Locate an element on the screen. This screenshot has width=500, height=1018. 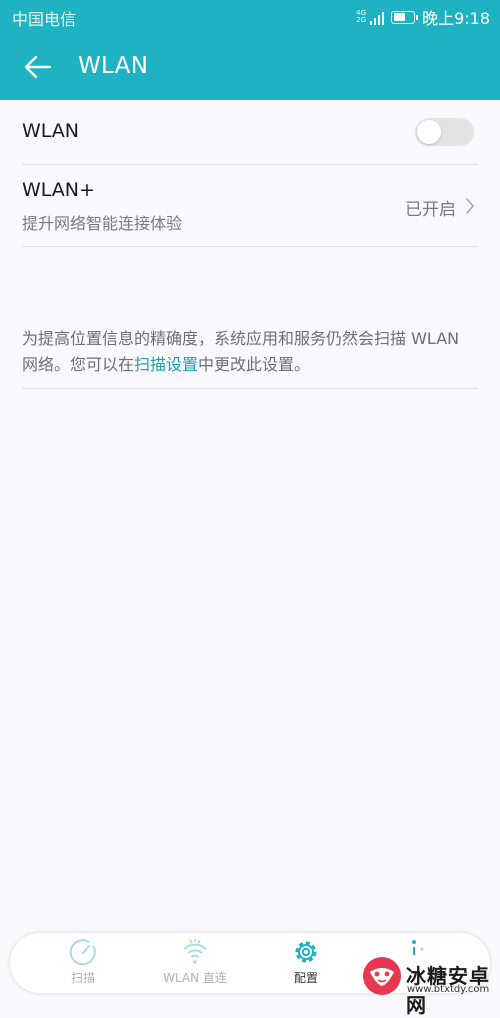
app-bar: 中国电信 4G 2G 晚上9:18 WLAN is located at coordinates (250, 50).